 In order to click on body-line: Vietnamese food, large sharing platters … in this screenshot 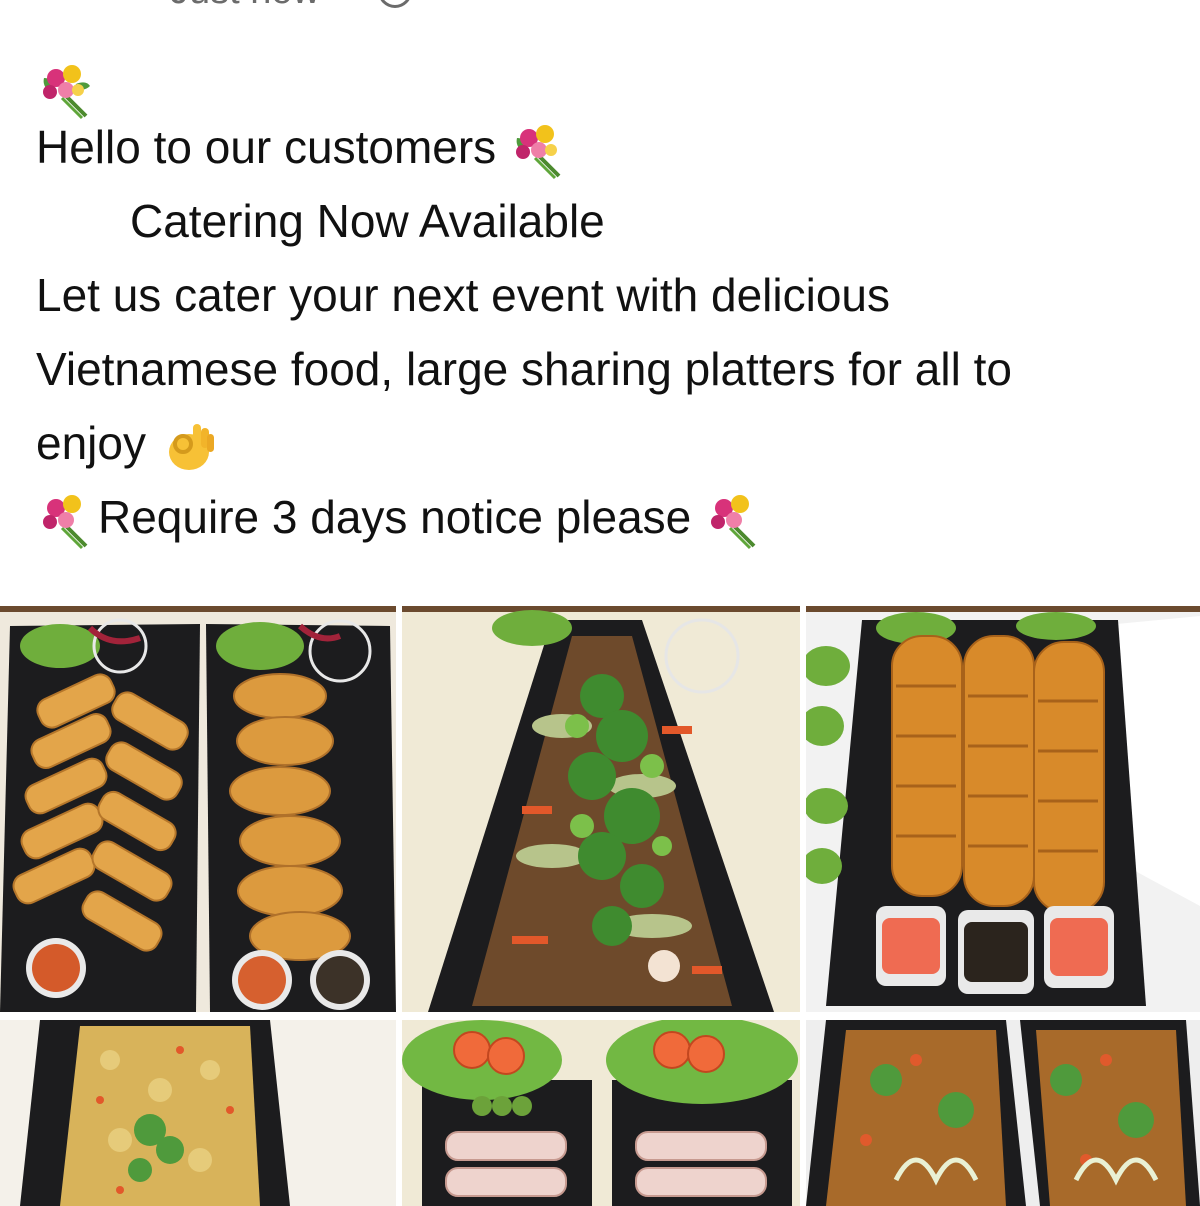, I will do `click(611, 369)`.